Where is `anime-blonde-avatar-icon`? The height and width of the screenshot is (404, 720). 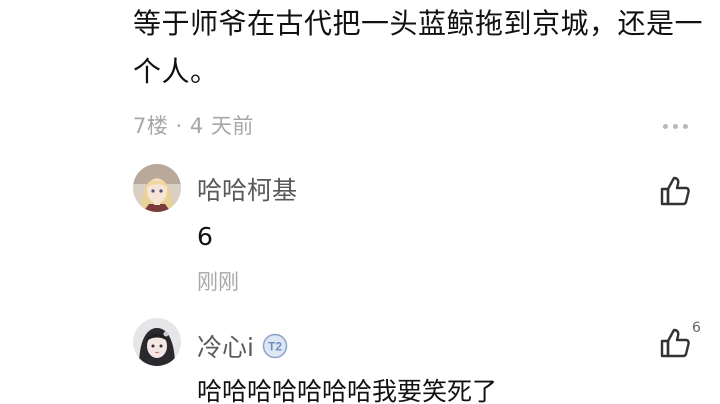 anime-blonde-avatar-icon is located at coordinates (157, 188).